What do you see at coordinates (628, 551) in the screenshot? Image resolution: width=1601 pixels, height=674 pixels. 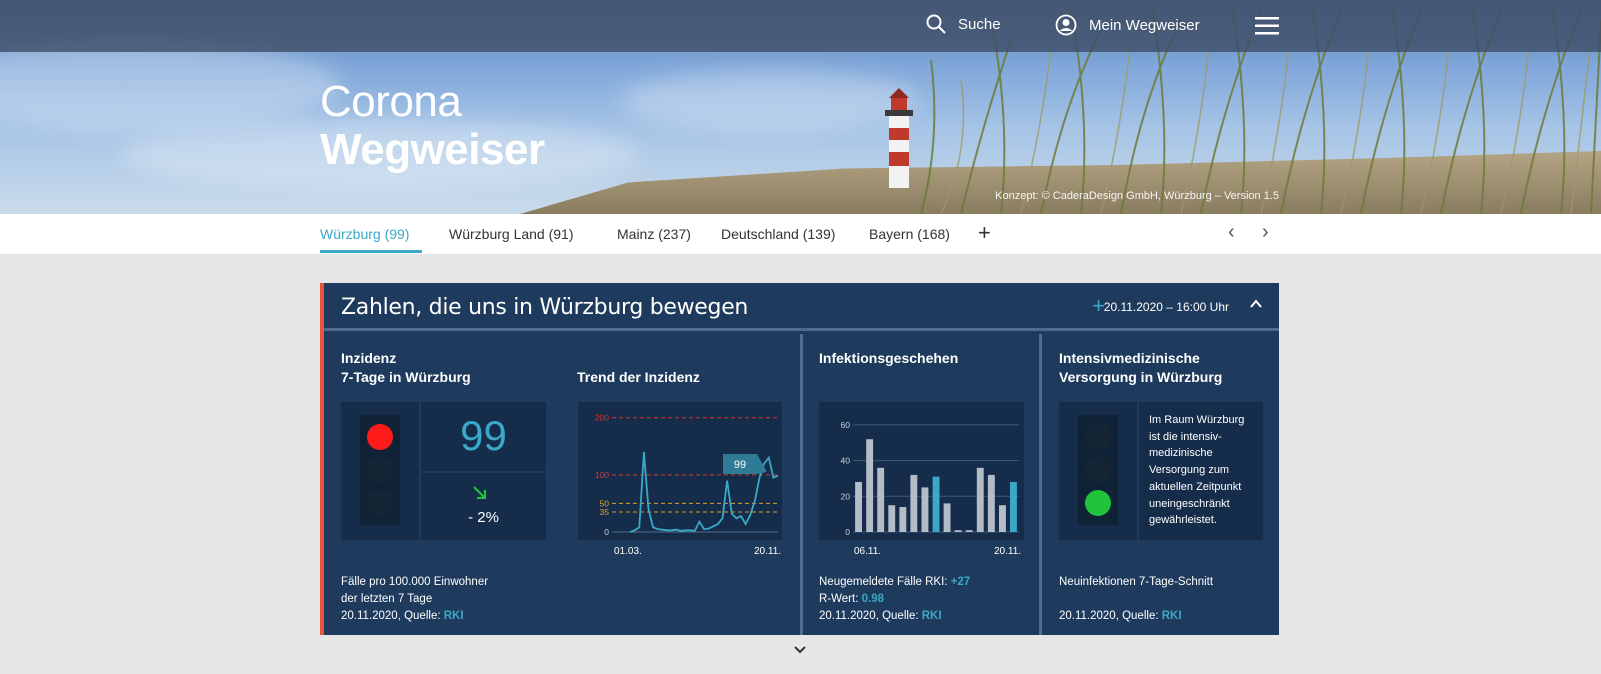 I see `trend-x-start: 01.03.` at bounding box center [628, 551].